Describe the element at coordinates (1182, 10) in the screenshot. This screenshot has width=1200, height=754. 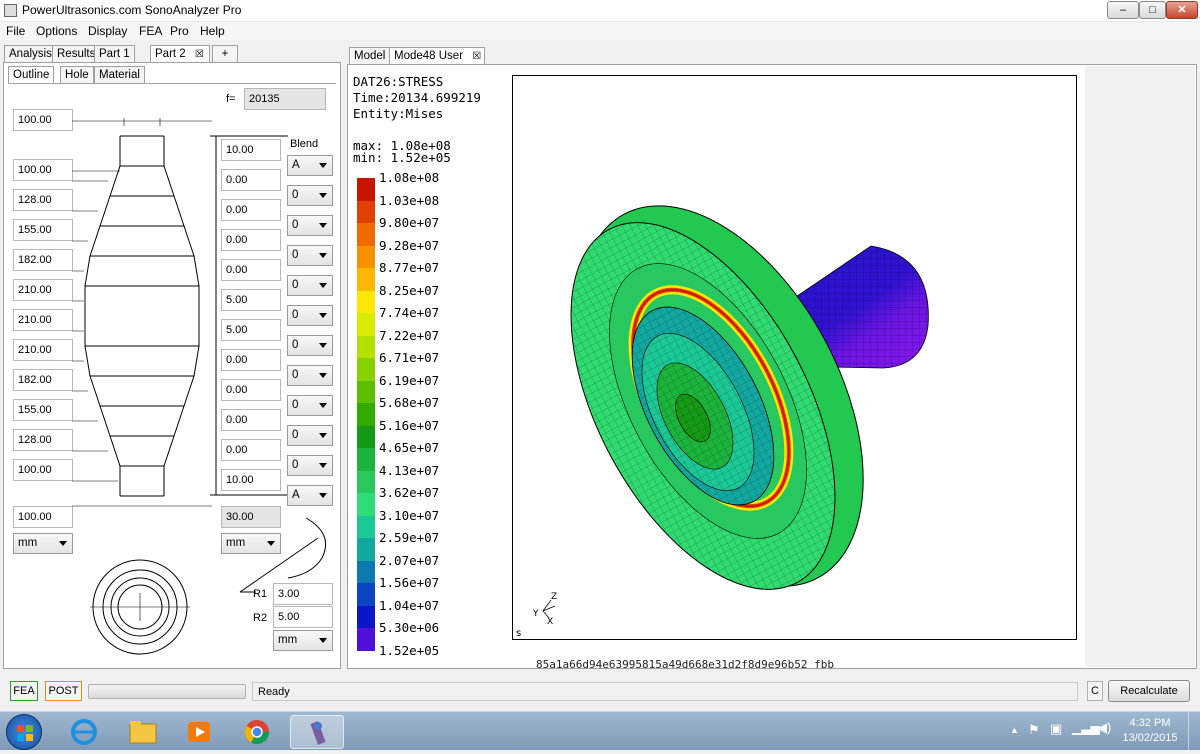
I see `close-button: ✕` at that location.